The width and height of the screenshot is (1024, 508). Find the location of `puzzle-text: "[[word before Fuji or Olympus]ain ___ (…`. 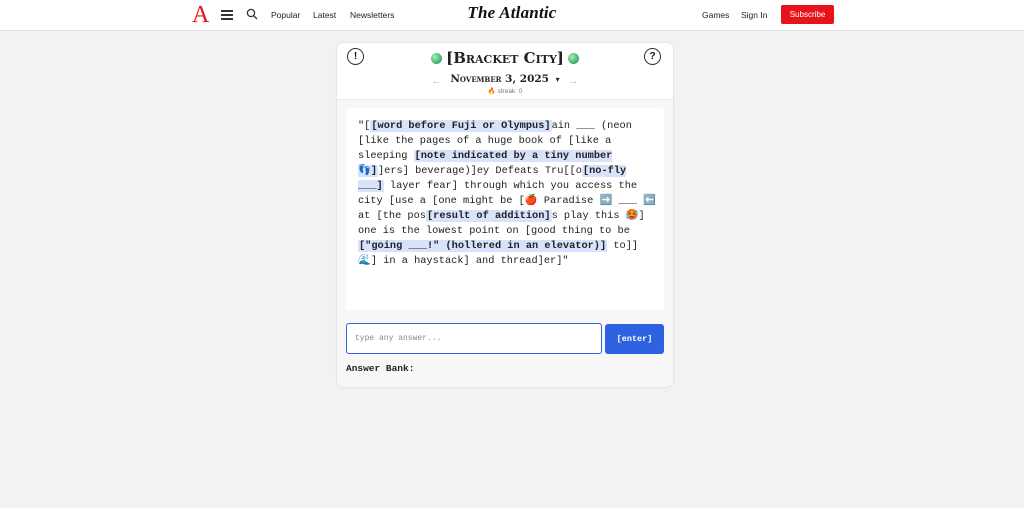

puzzle-text: "[[word before Fuji or Olympus]ain ___ (… is located at coordinates (507, 194).